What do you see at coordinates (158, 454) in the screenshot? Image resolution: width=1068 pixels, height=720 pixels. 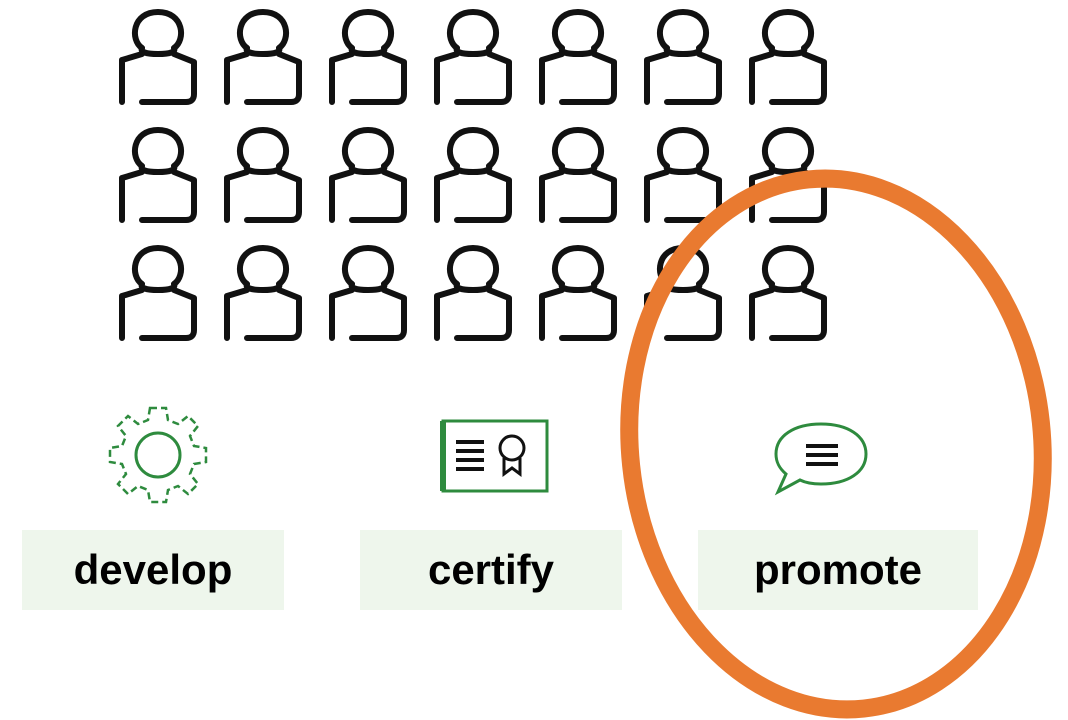 I see `gear-icon` at bounding box center [158, 454].